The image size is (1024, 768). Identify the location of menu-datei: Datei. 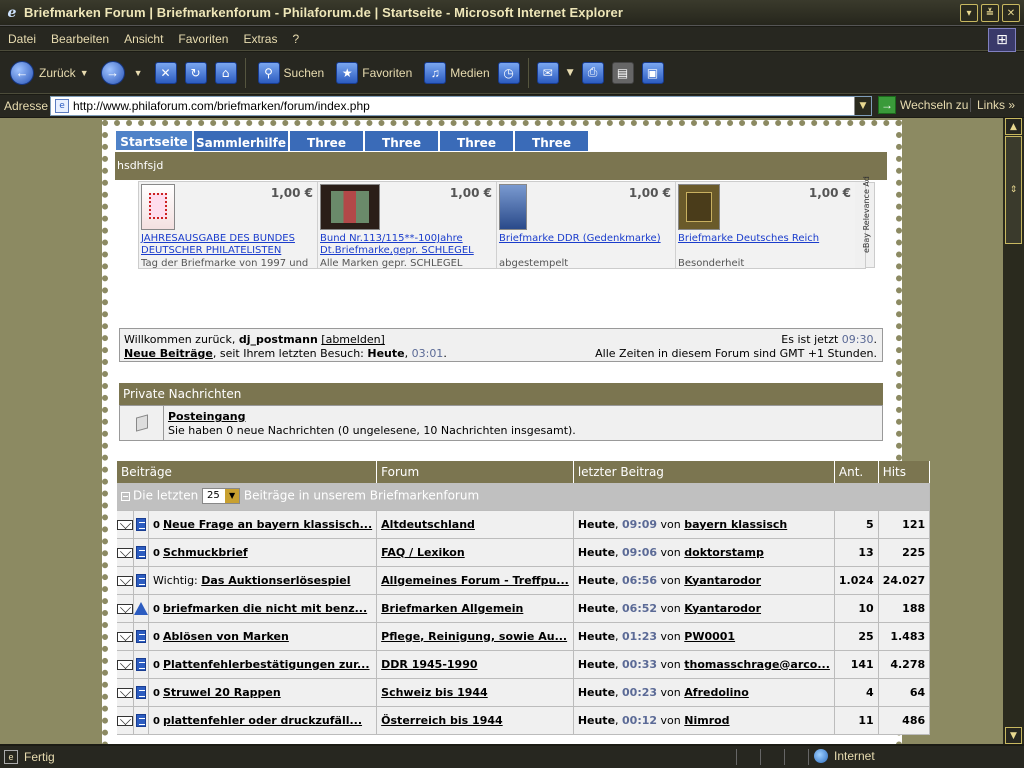
(22, 39).